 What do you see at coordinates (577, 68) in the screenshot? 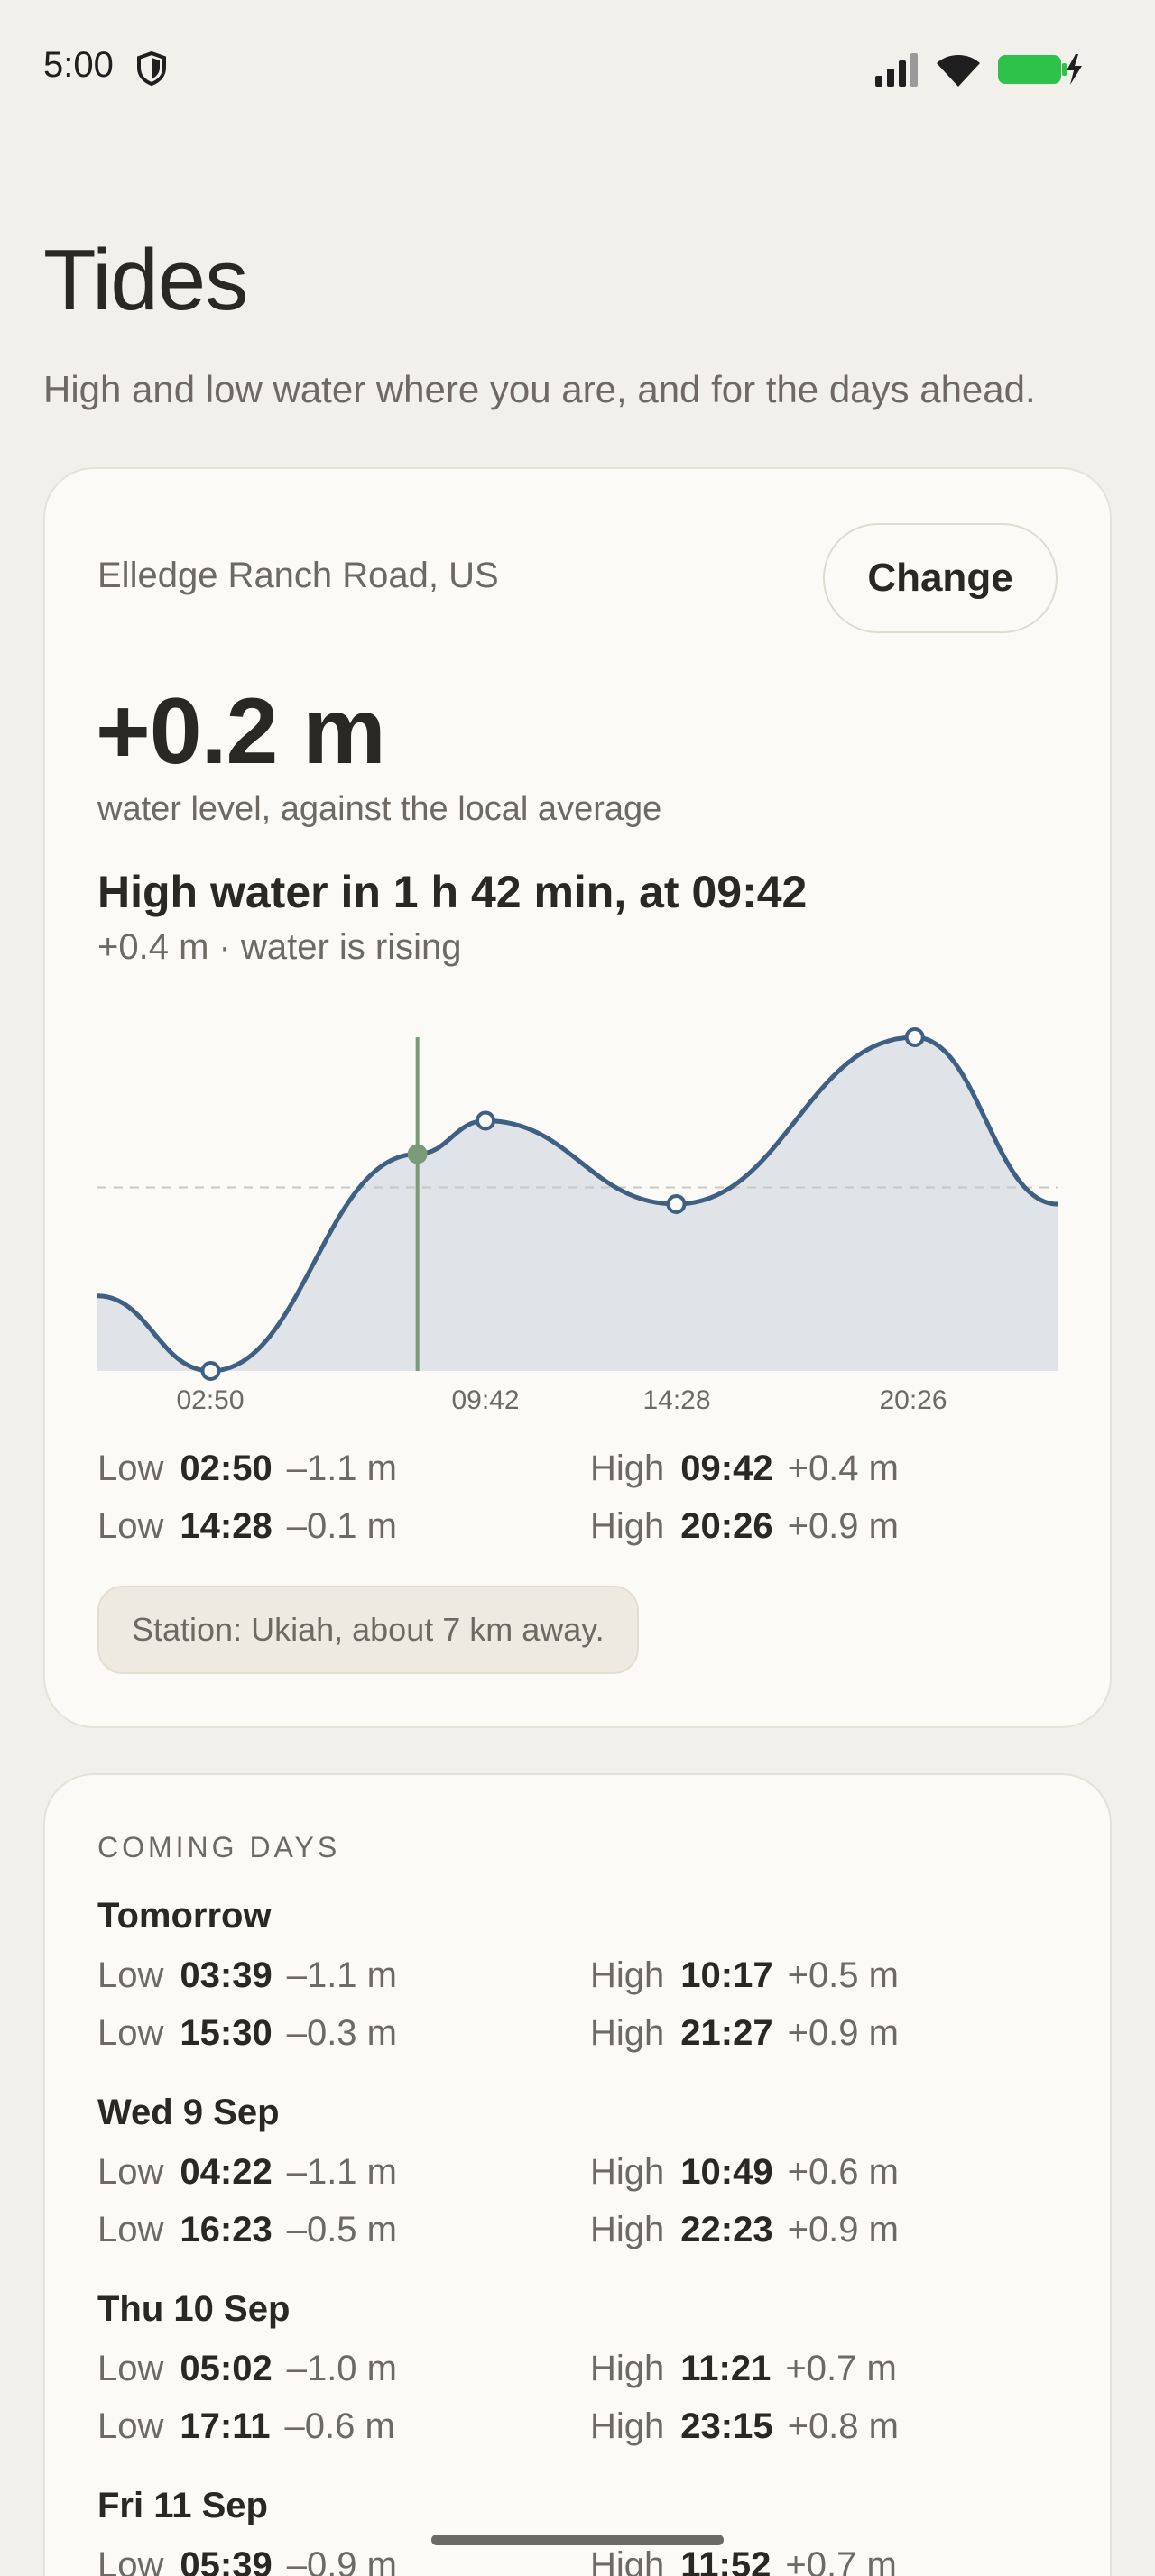
I see `status-bar: 5:00` at bounding box center [577, 68].